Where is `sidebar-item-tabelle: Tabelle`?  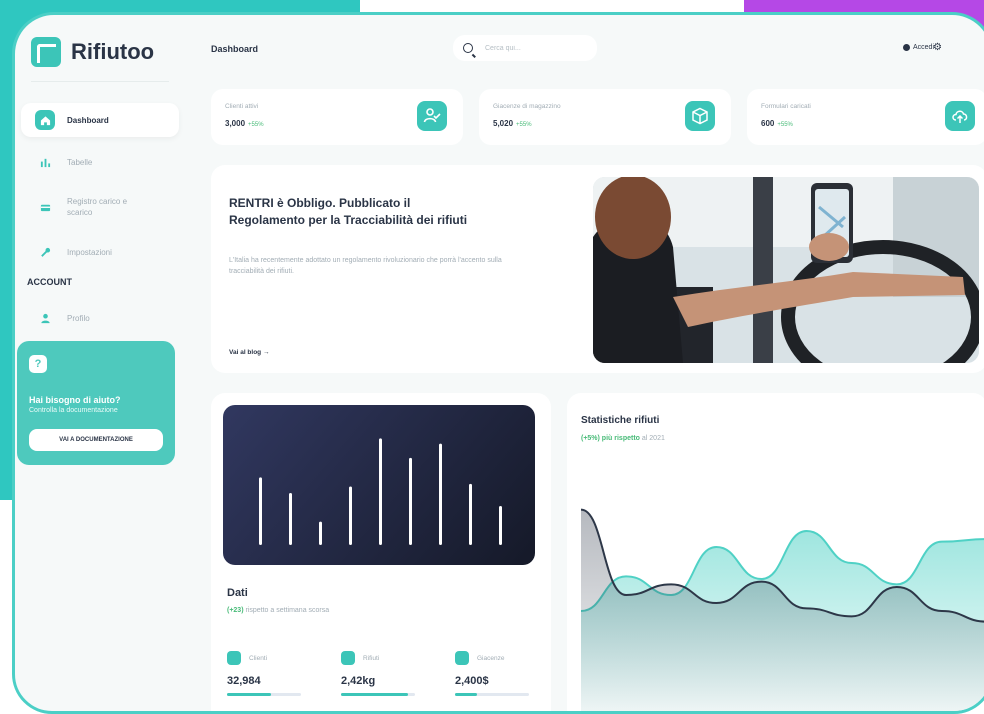 sidebar-item-tabelle: Tabelle is located at coordinates (100, 162).